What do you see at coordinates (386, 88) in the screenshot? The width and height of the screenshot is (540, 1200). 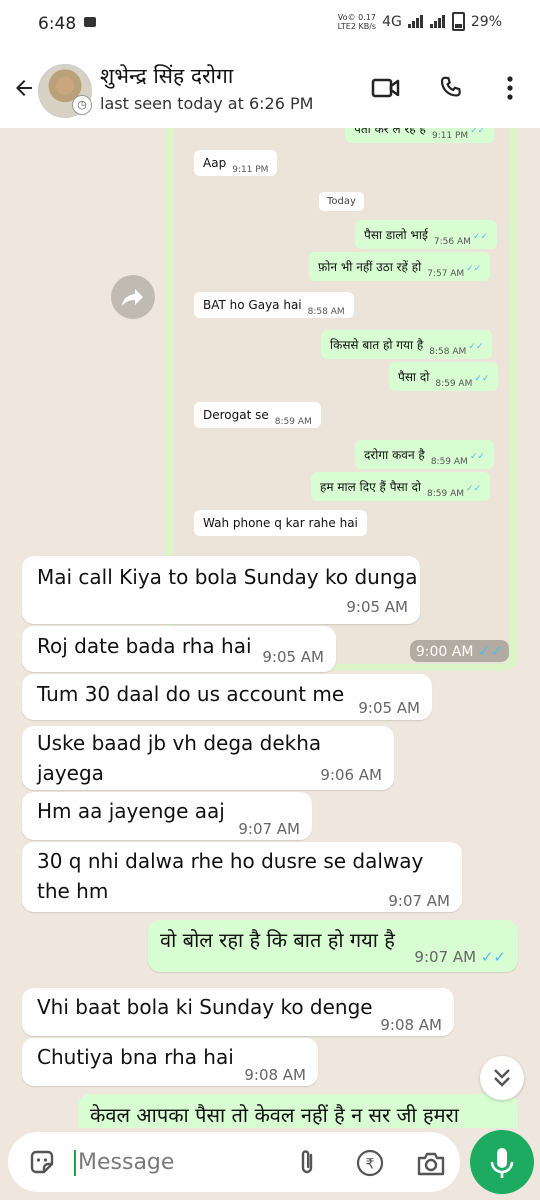 I see `video-call-icon` at bounding box center [386, 88].